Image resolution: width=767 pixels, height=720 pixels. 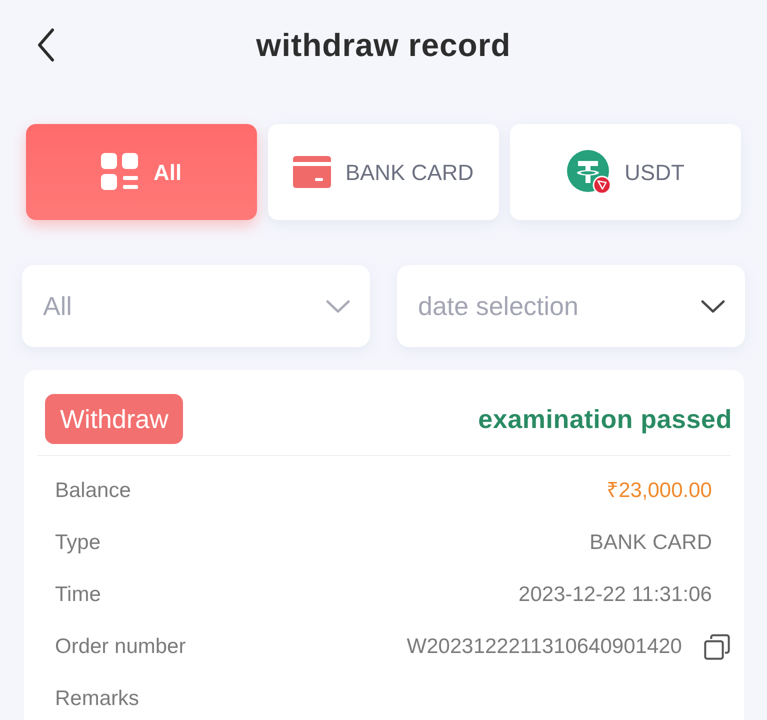 I want to click on coin-logo-icon, so click(x=588, y=172).